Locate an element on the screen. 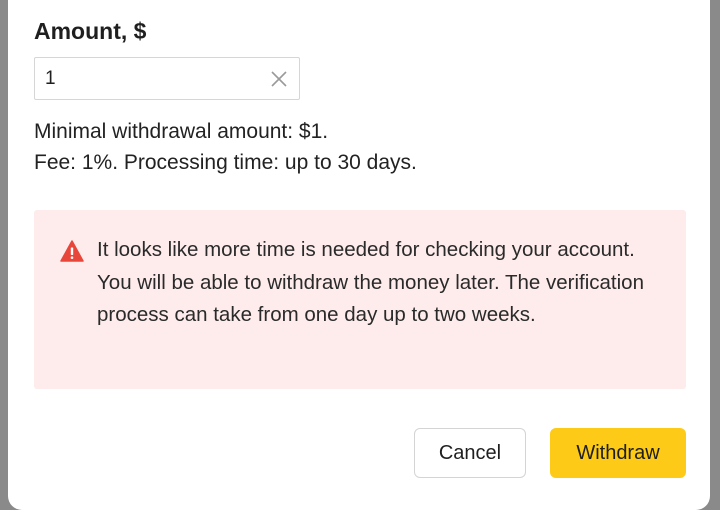 The image size is (720, 510). close-icon is located at coordinates (279, 79).